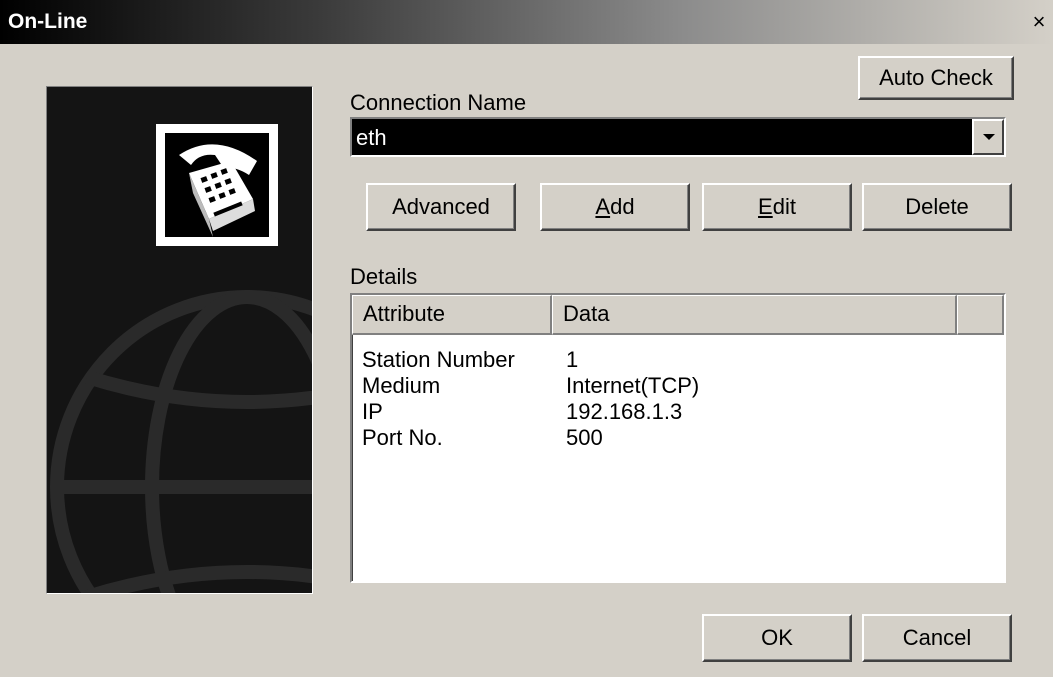 This screenshot has height=677, width=1053. What do you see at coordinates (678, 137) in the screenshot?
I see `connection-name-select: eth` at bounding box center [678, 137].